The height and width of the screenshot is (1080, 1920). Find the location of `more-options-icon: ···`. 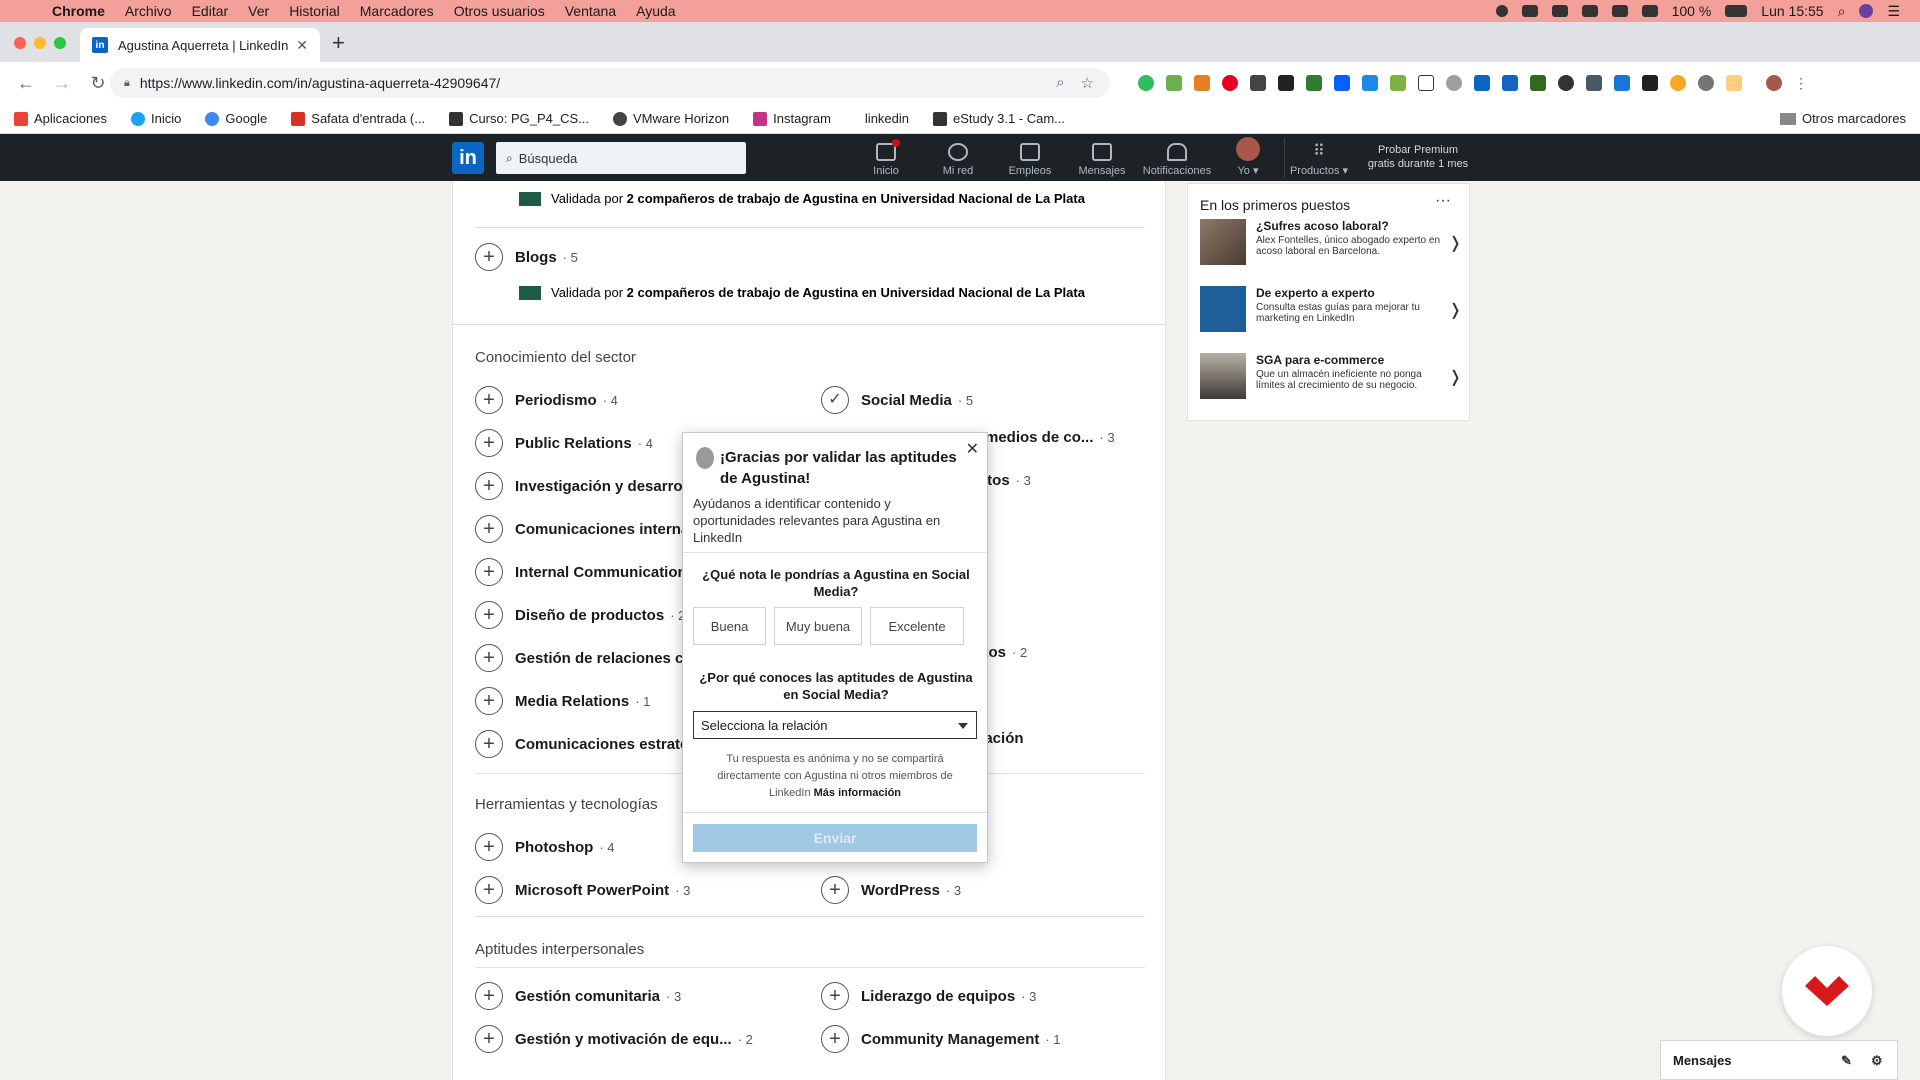

more-options-icon: ··· is located at coordinates (1443, 201).